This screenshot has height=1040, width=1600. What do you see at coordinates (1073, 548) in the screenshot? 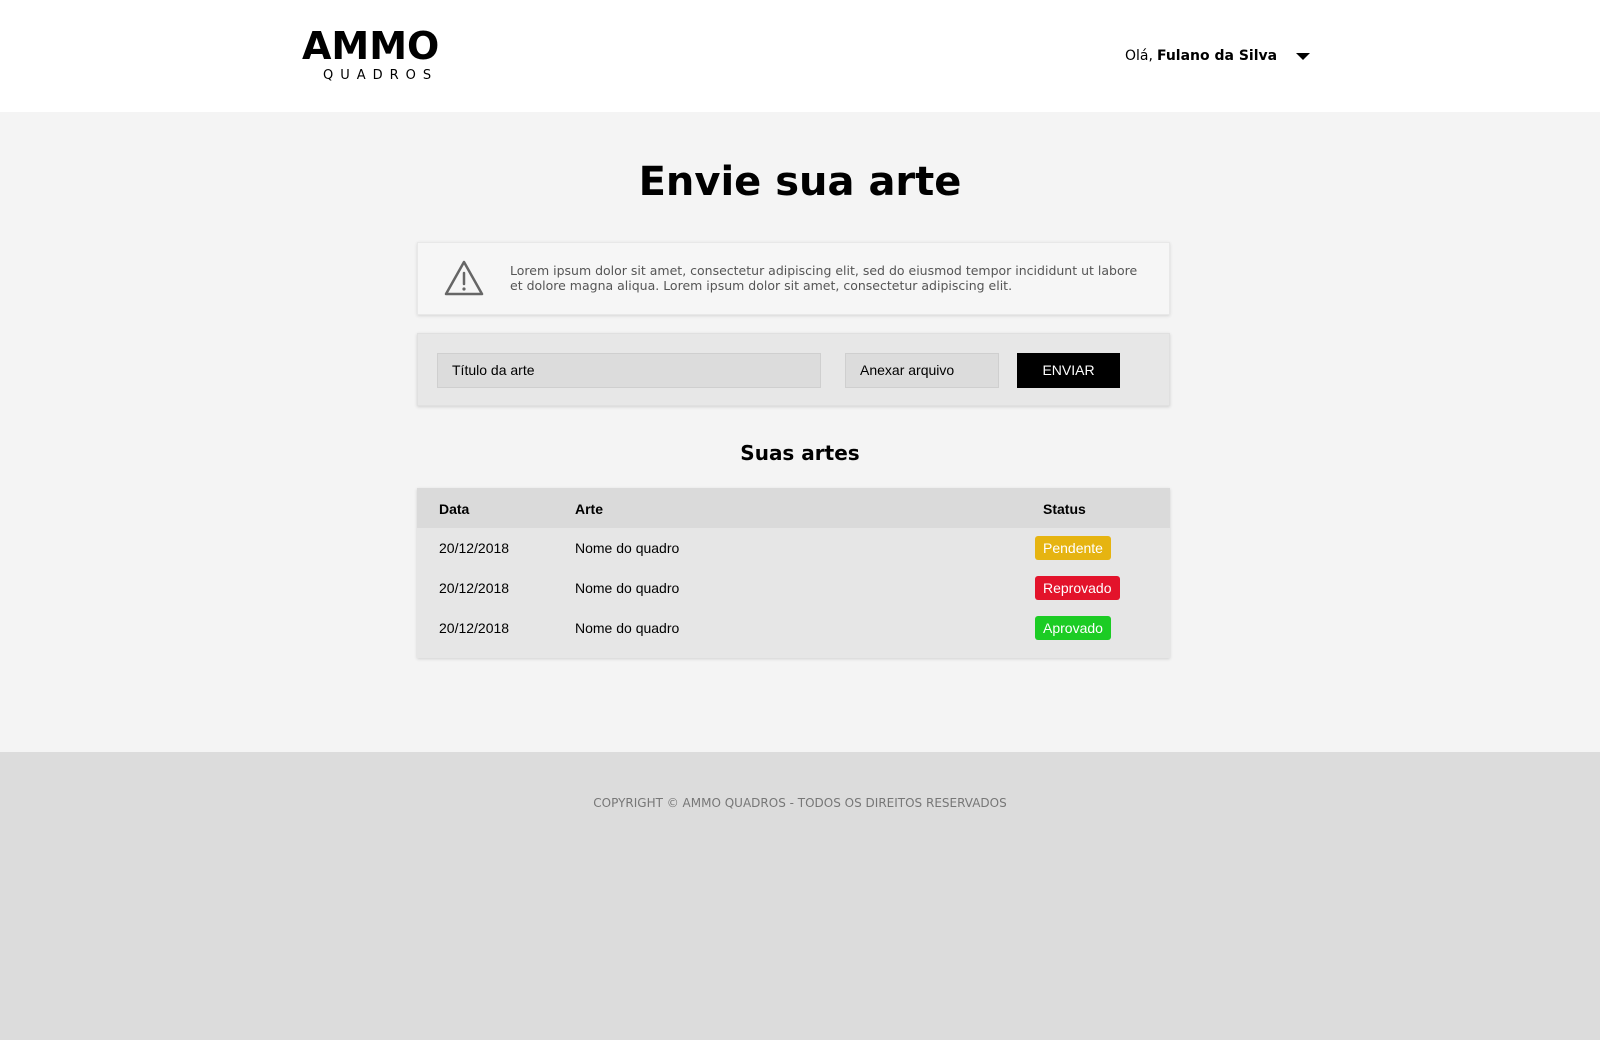
I see `status-badge: Pendente` at bounding box center [1073, 548].